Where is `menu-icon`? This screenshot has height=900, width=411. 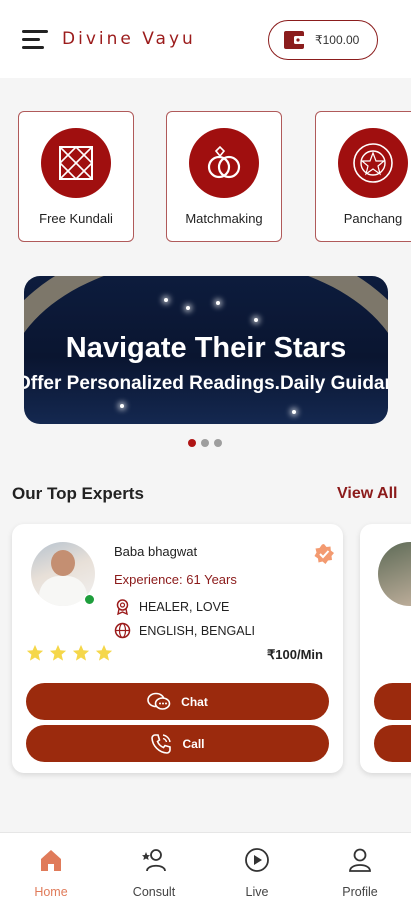 menu-icon is located at coordinates (36, 40).